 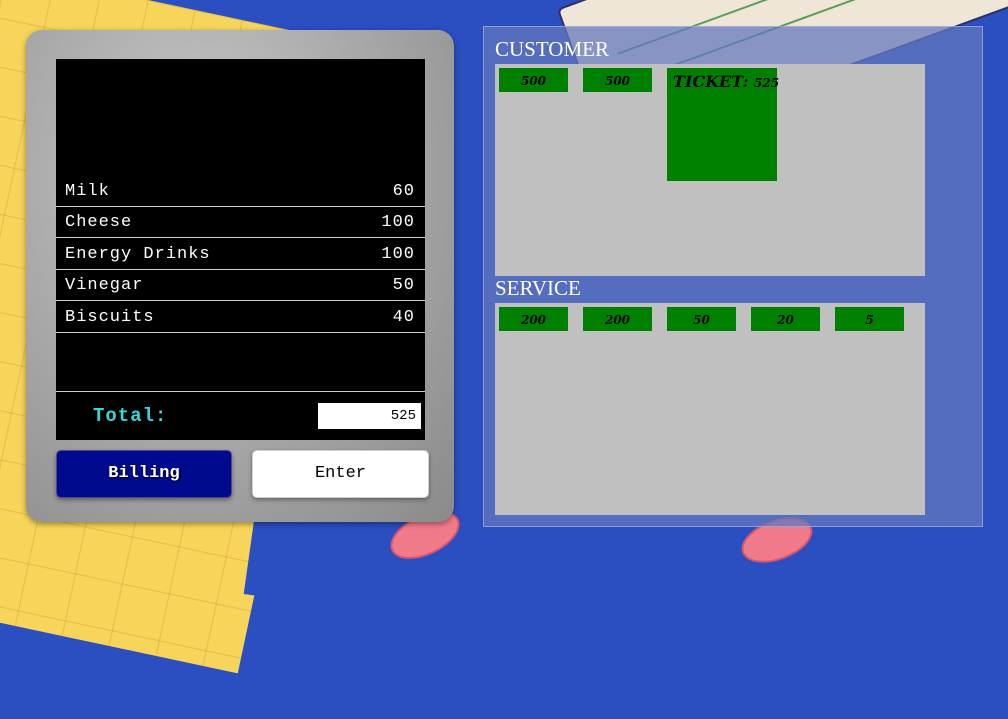 What do you see at coordinates (538, 288) in the screenshot?
I see `service-title: SERVICE` at bounding box center [538, 288].